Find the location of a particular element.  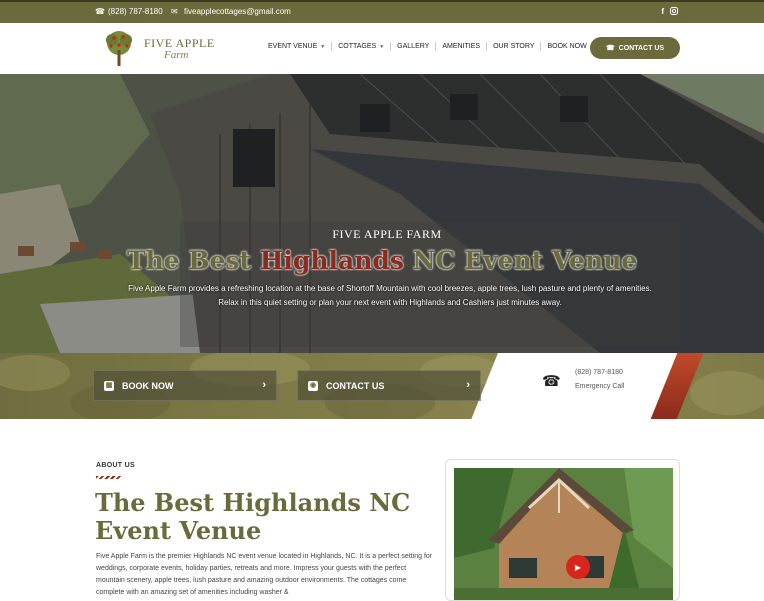

contact-us-label: CONTACT US is located at coordinates (641, 48).